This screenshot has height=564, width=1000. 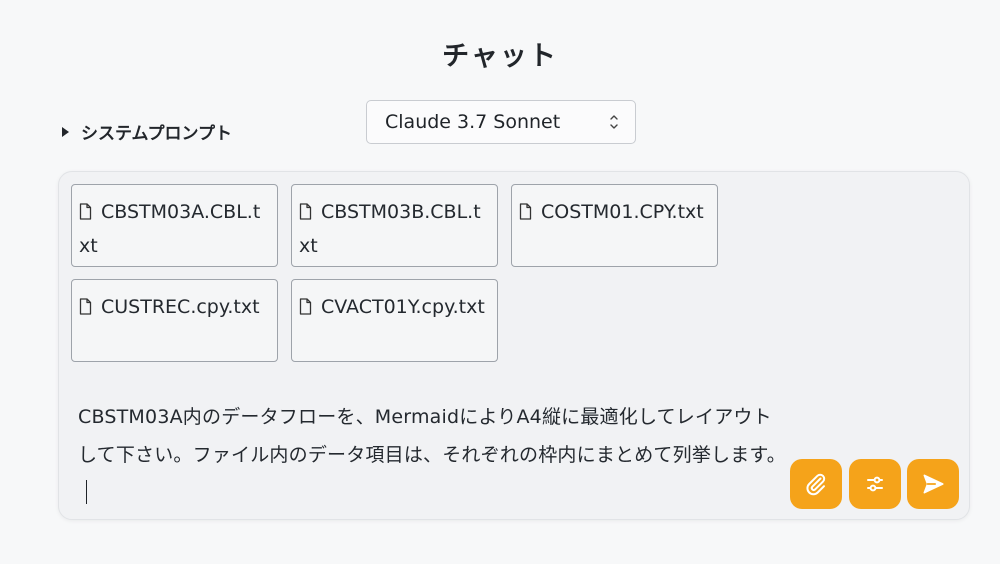 I want to click on paperclip-icon, so click(x=816, y=484).